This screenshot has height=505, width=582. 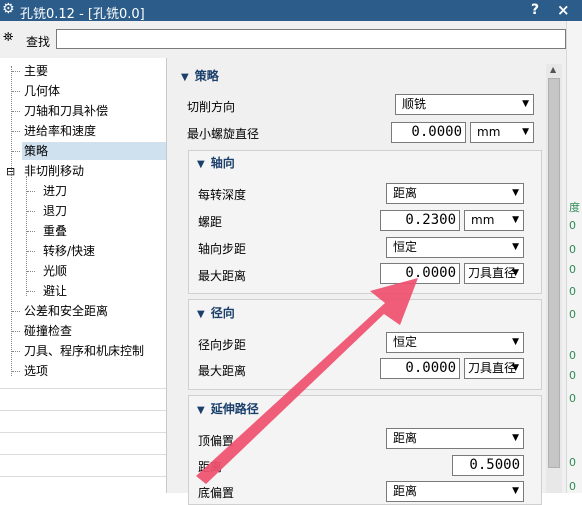 I want to click on tree-item-feeds: 进给率和速度, so click(x=60, y=131).